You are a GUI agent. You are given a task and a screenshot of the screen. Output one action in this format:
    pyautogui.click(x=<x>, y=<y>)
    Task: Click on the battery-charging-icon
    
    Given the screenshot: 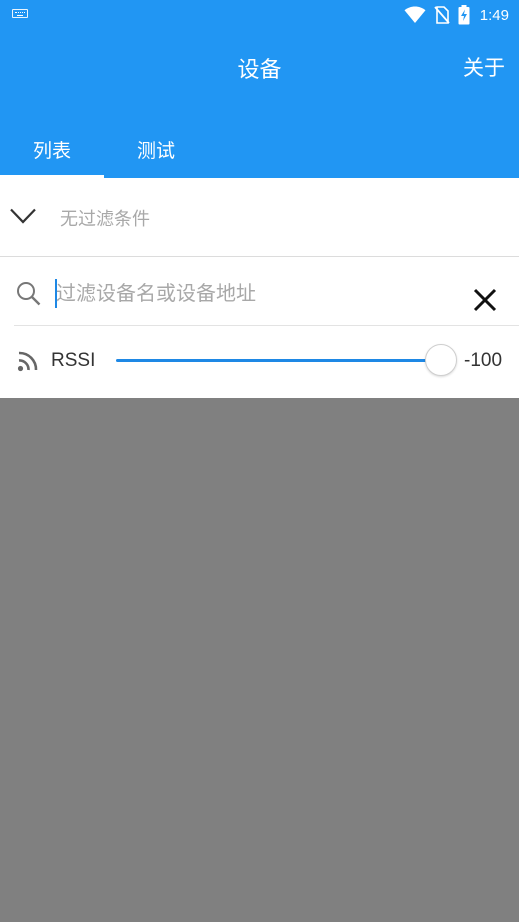 What is the action you would take?
    pyautogui.click(x=464, y=15)
    